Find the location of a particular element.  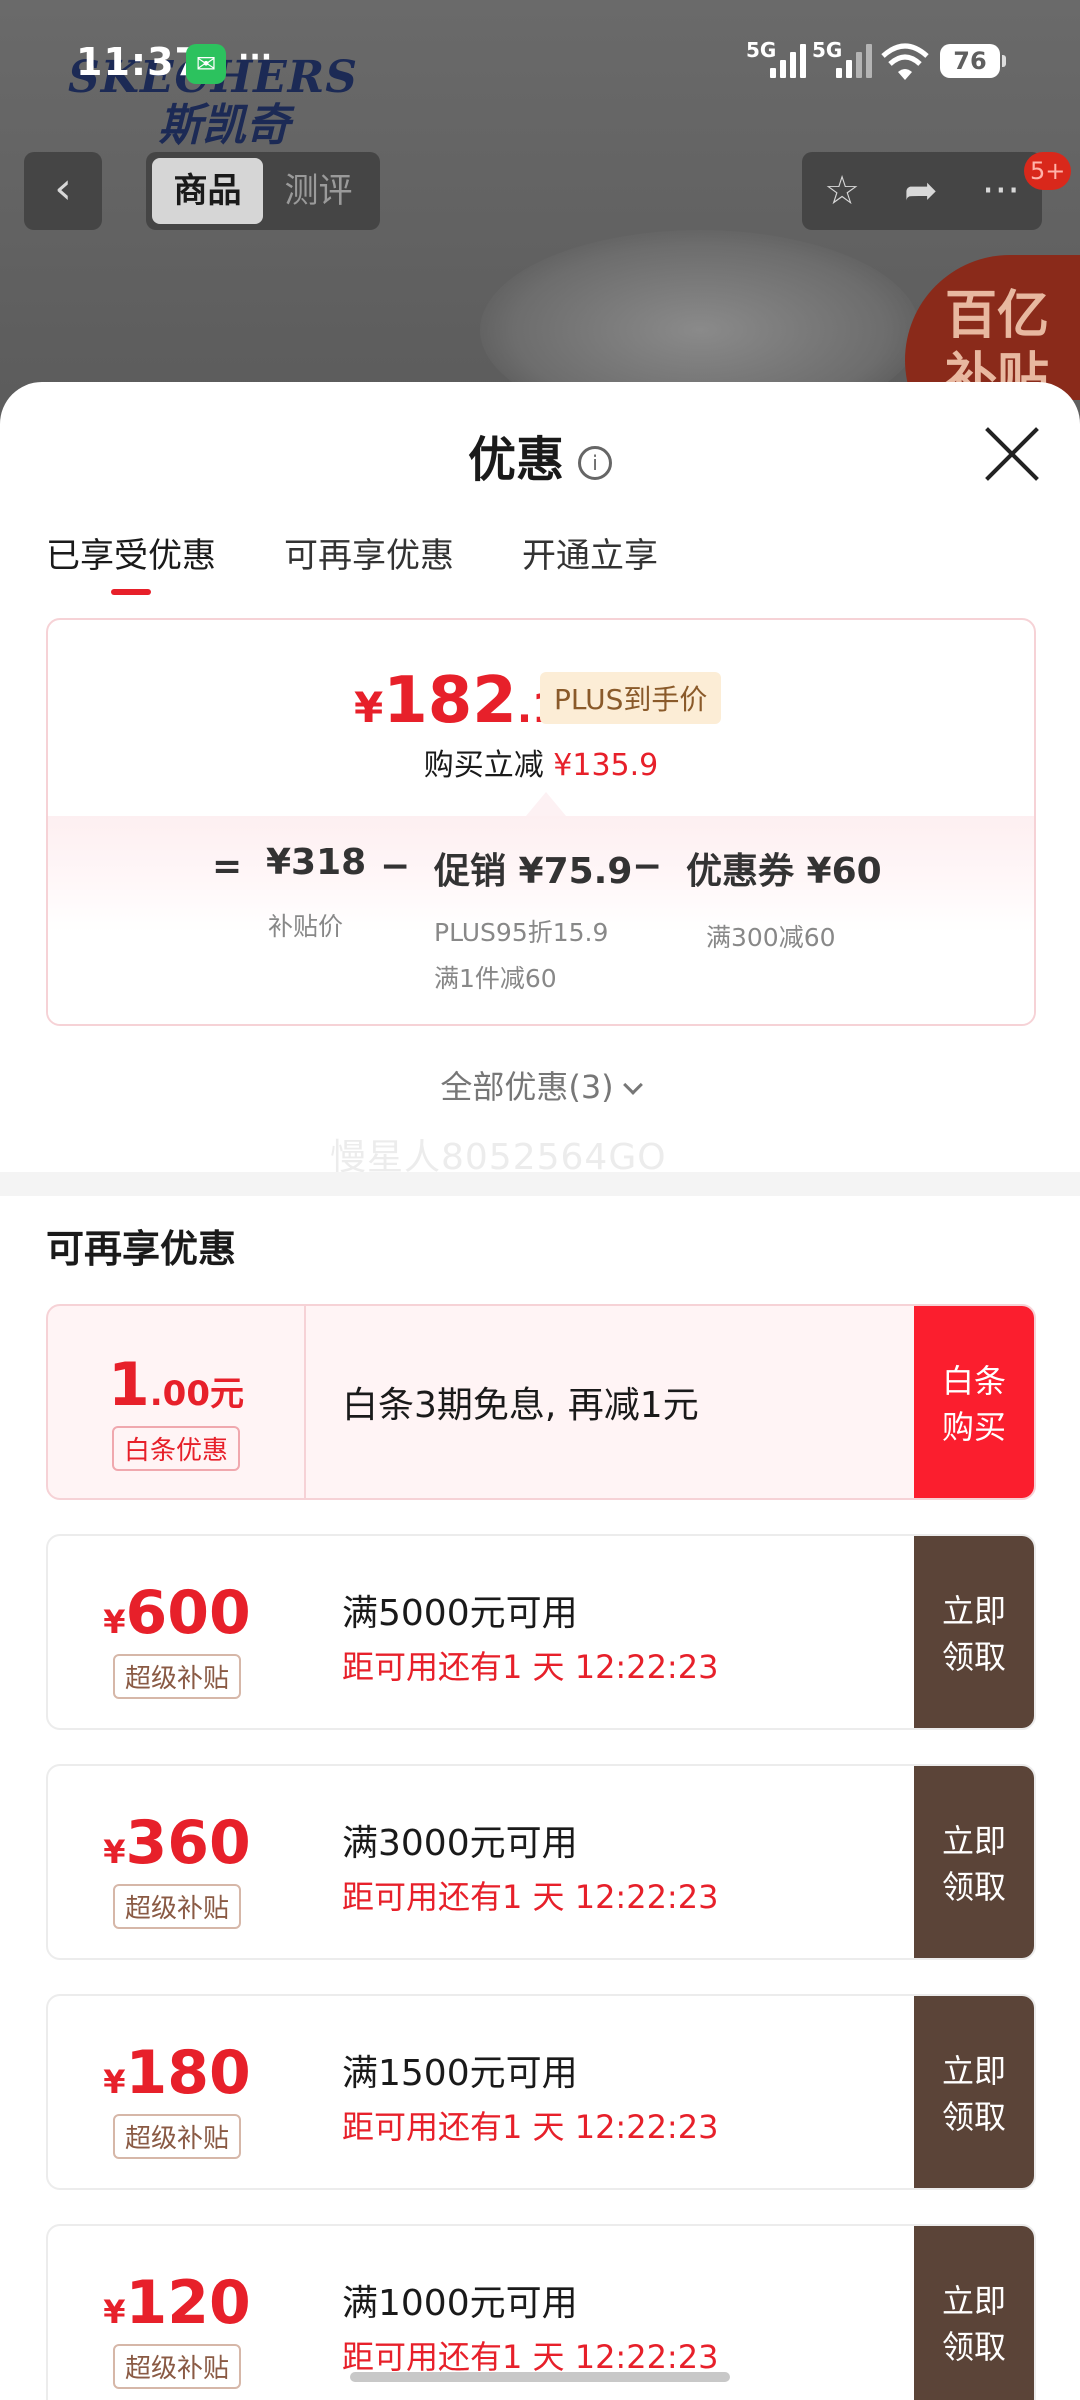

baitiao-buy-label-1: 白条 is located at coordinates (973, 1381).